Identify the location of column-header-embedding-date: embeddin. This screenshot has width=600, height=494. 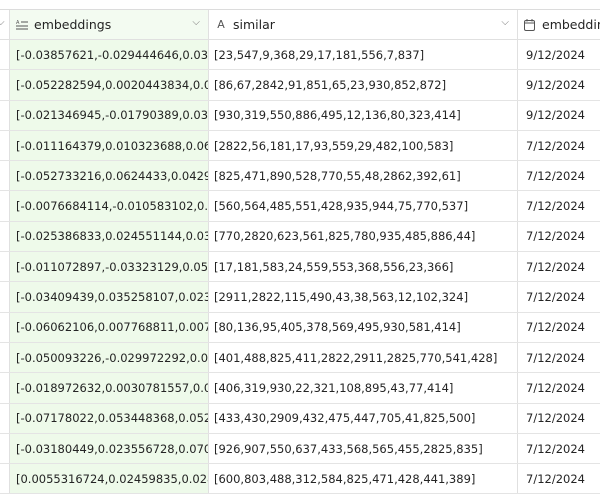
(559, 24).